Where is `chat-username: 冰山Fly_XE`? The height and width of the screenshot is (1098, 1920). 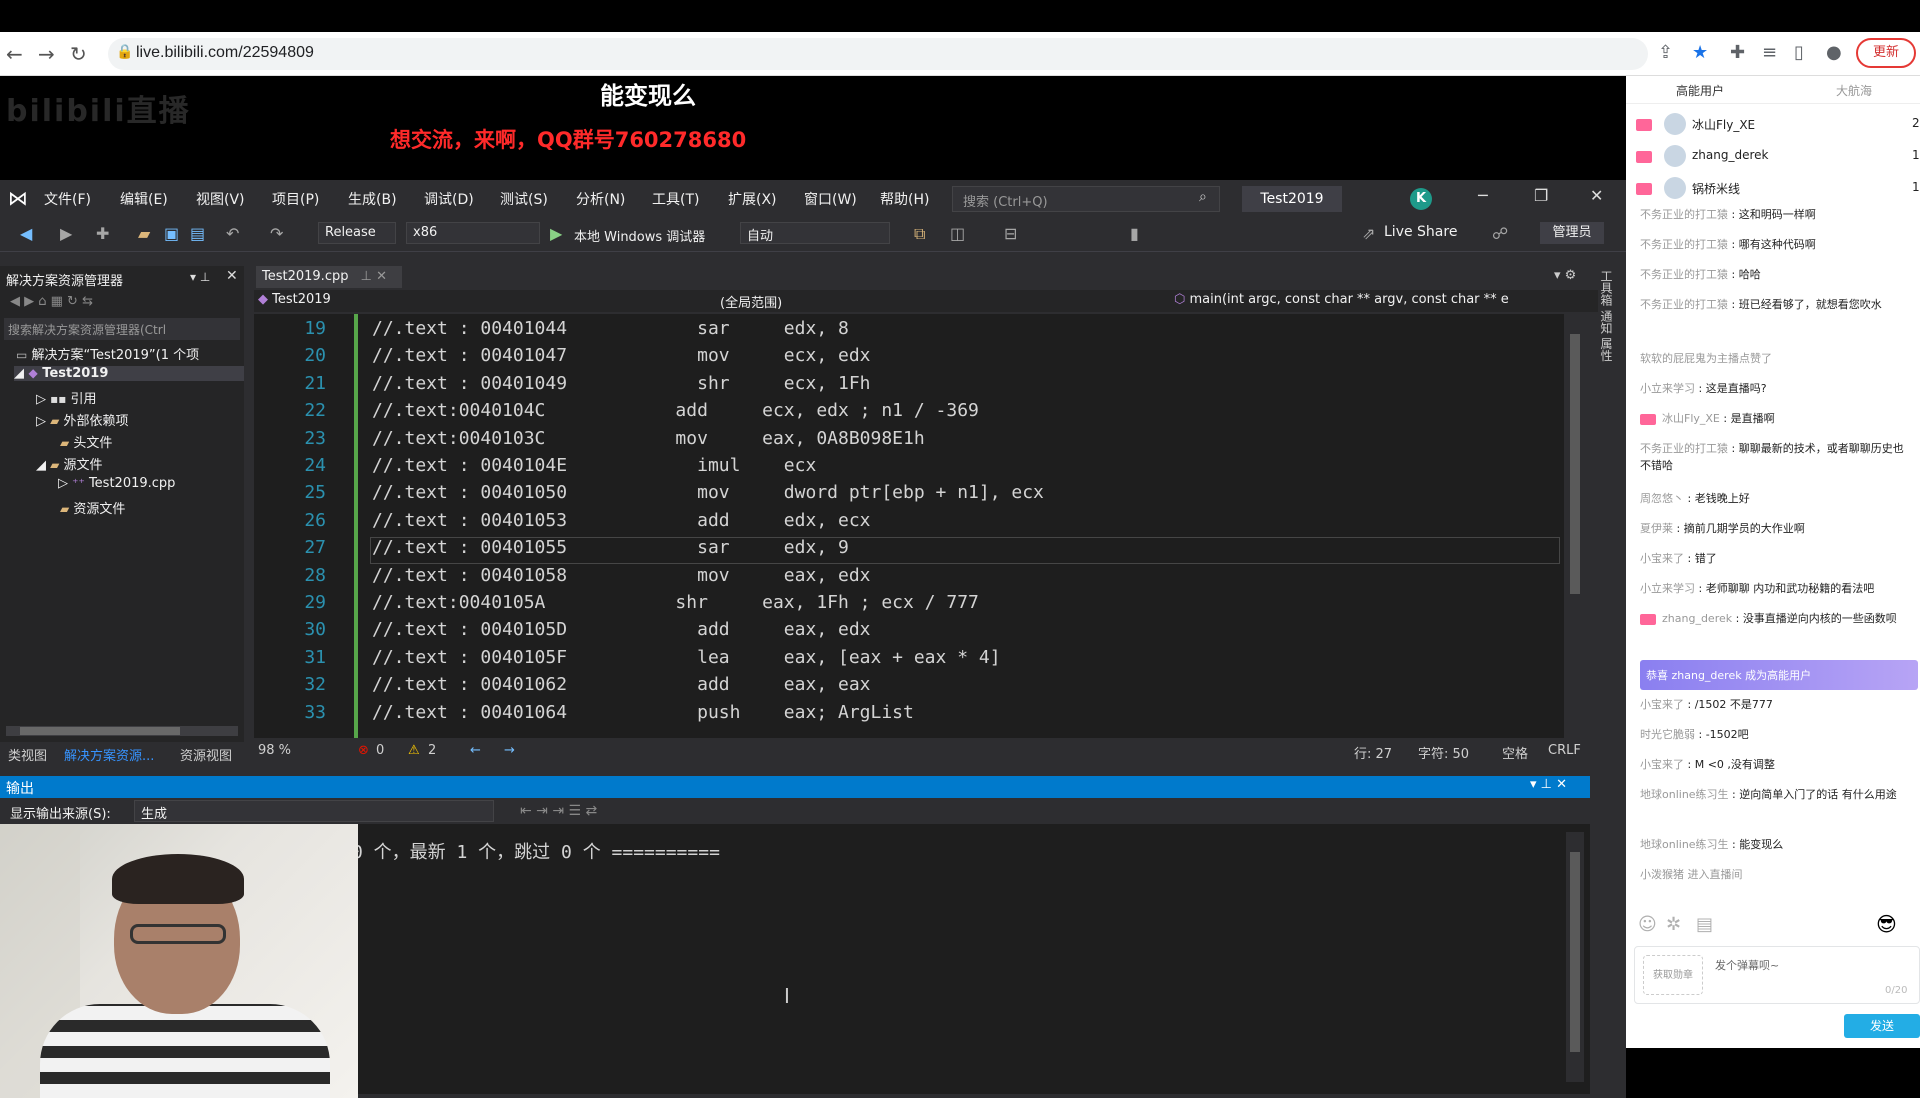
chat-username: 冰山Fly_XE is located at coordinates (1691, 418).